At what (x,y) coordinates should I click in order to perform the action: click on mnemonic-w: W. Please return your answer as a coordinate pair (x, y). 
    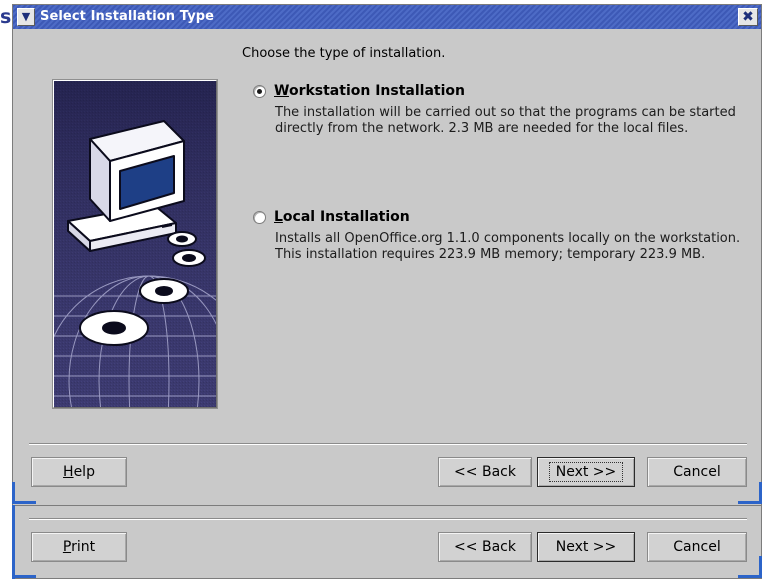
    Looking at the image, I should click on (281, 91).